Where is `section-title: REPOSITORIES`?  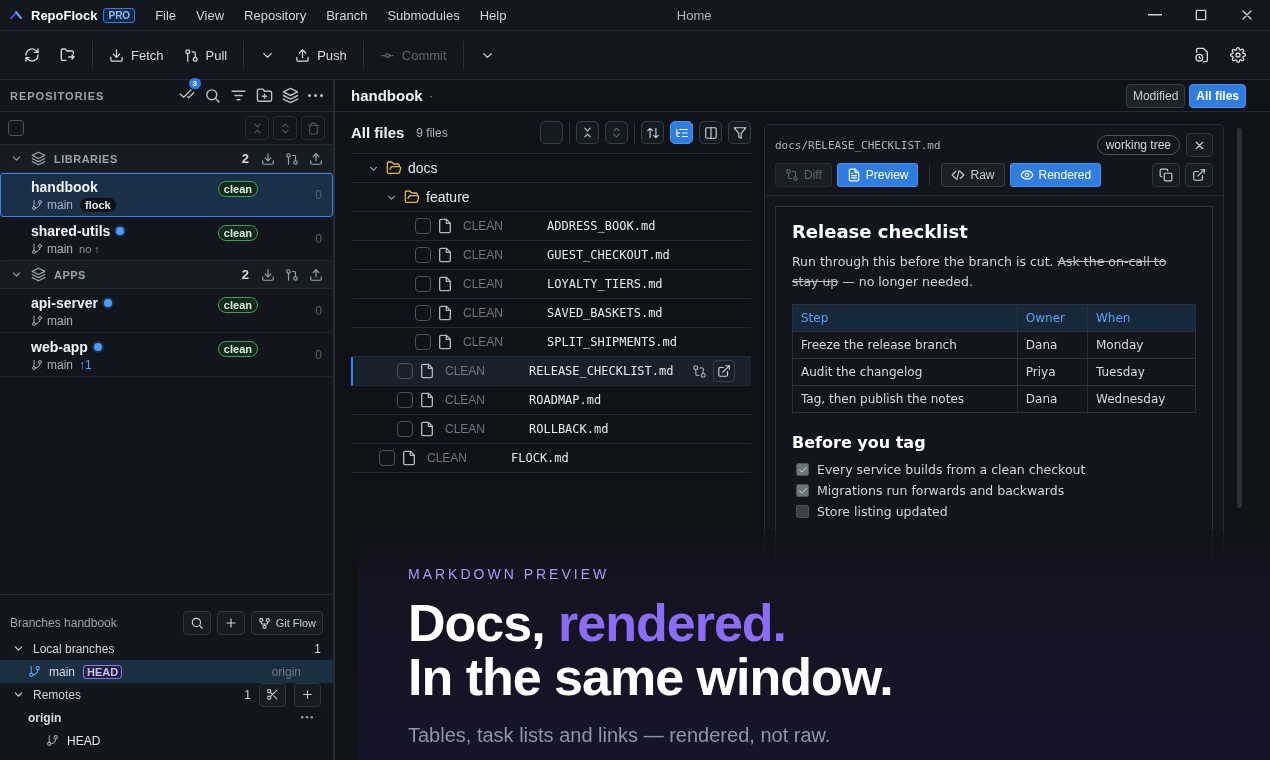
section-title: REPOSITORIES is located at coordinates (58, 95).